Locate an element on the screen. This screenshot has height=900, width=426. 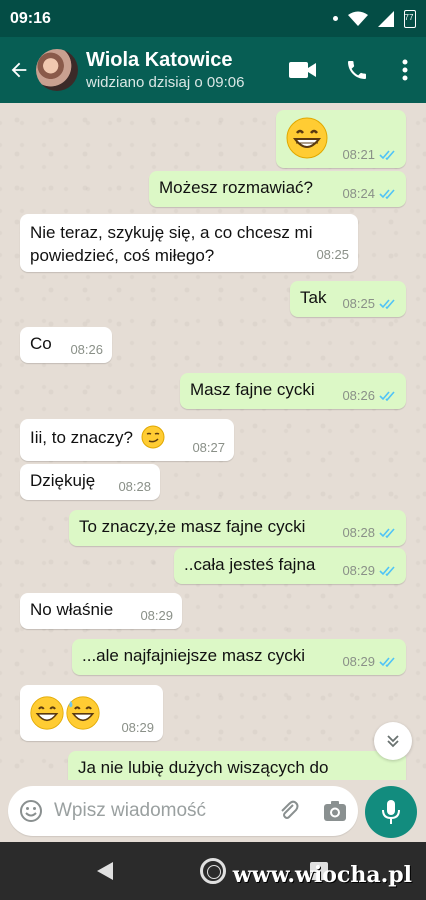
message-text: Iii, to znaczy? is located at coordinates (81, 437).